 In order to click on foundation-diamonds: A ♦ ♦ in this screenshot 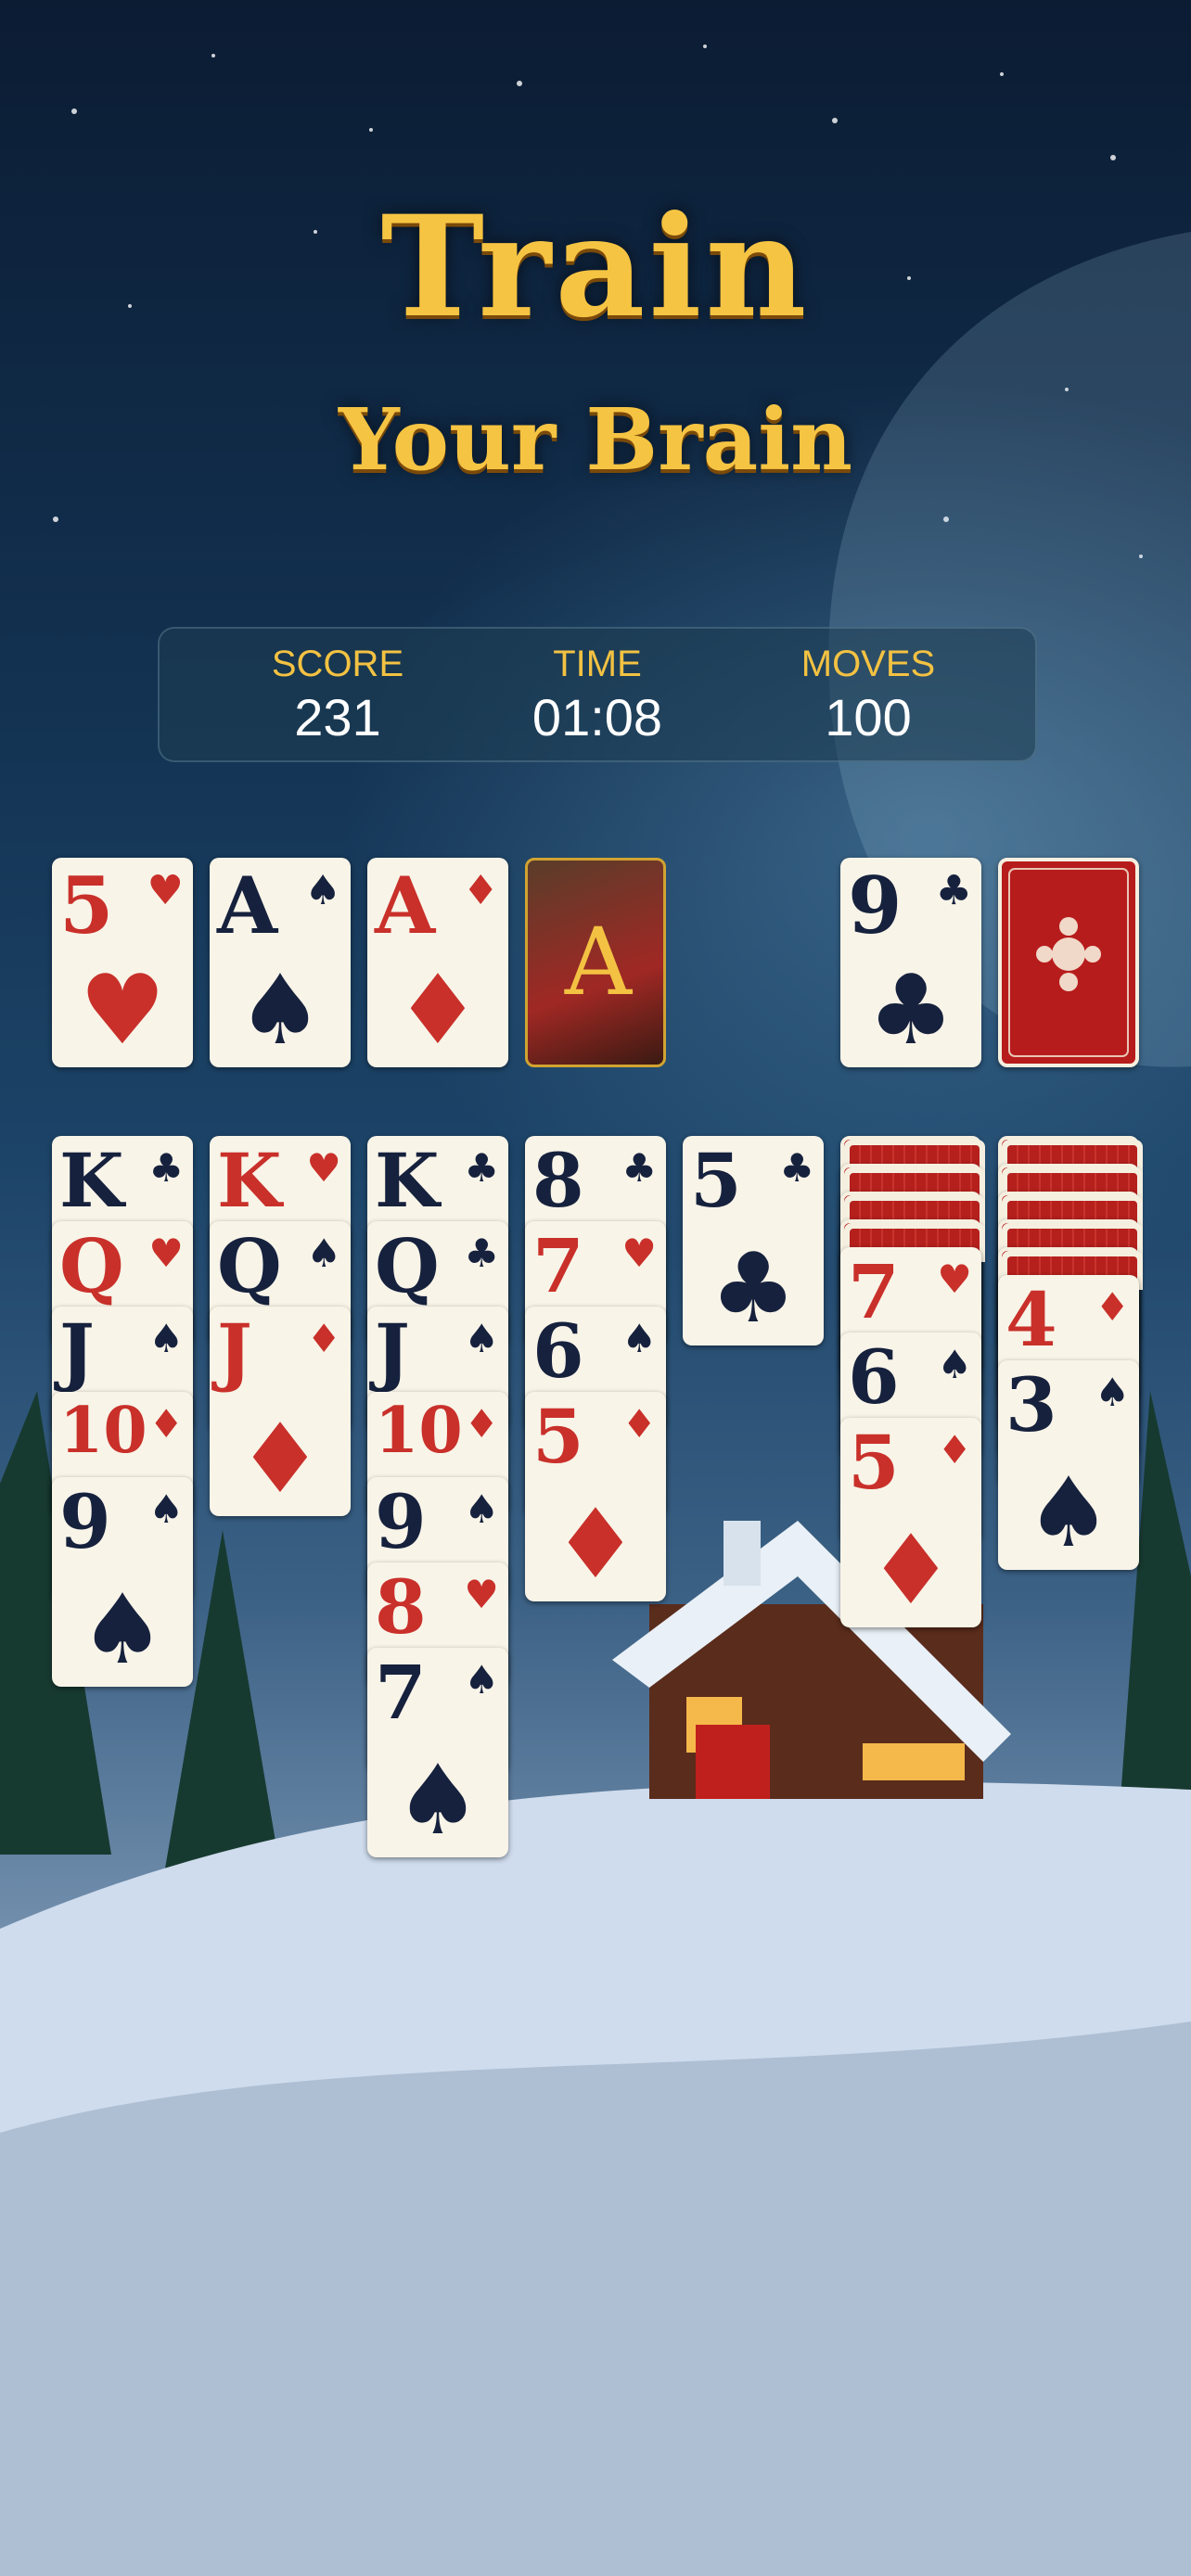, I will do `click(437, 963)`.